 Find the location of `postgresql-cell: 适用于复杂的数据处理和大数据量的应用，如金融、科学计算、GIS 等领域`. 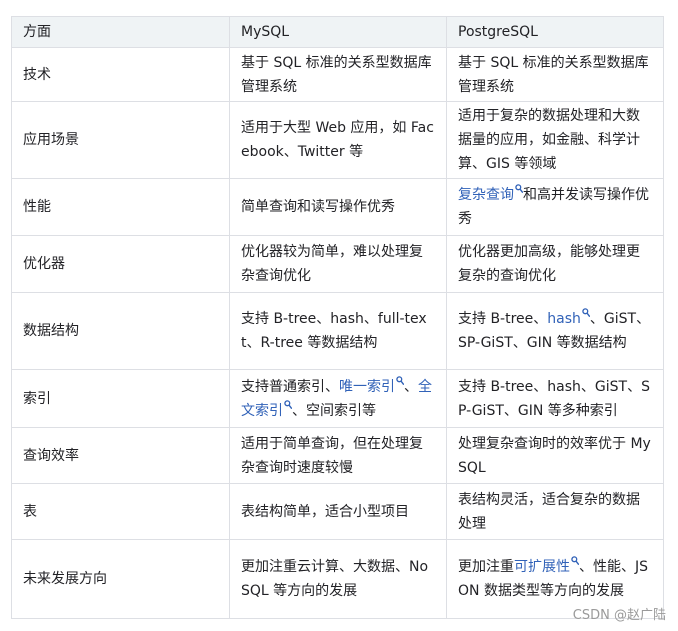

postgresql-cell: 适用于复杂的数据处理和大数据量的应用，如金融、科学计算、GIS 等领域 is located at coordinates (555, 140).